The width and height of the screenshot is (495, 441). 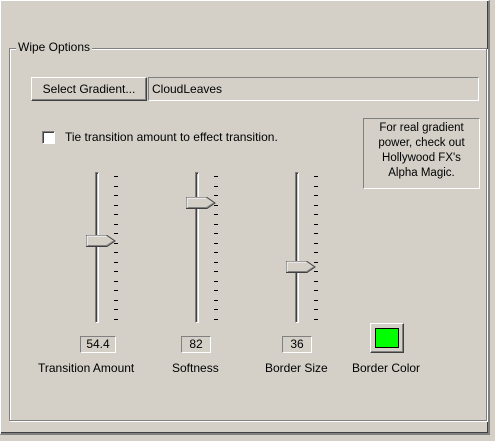 I want to click on info-line: For real gradient, so click(x=421, y=128).